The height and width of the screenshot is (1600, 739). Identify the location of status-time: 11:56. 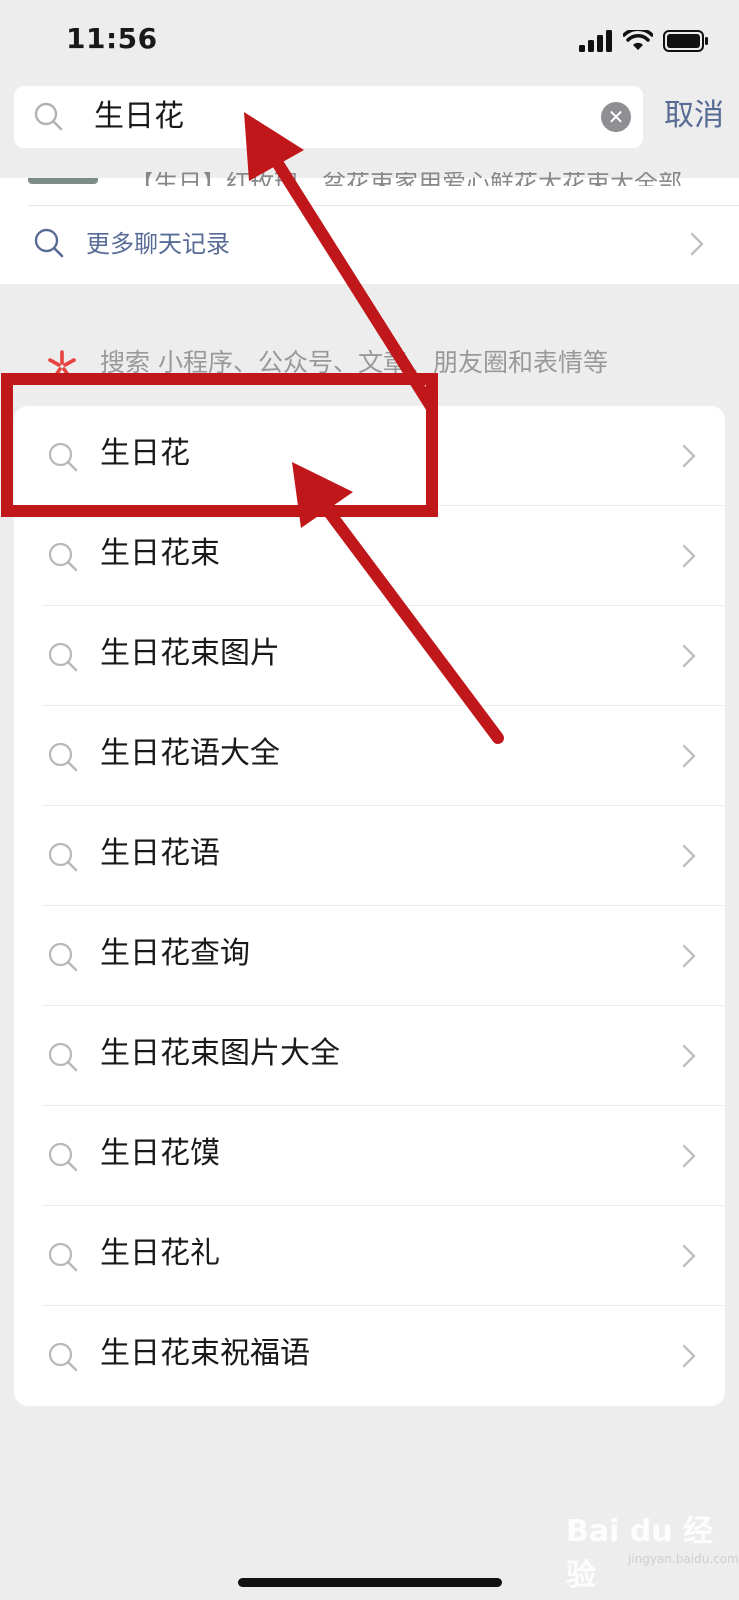
(112, 38).